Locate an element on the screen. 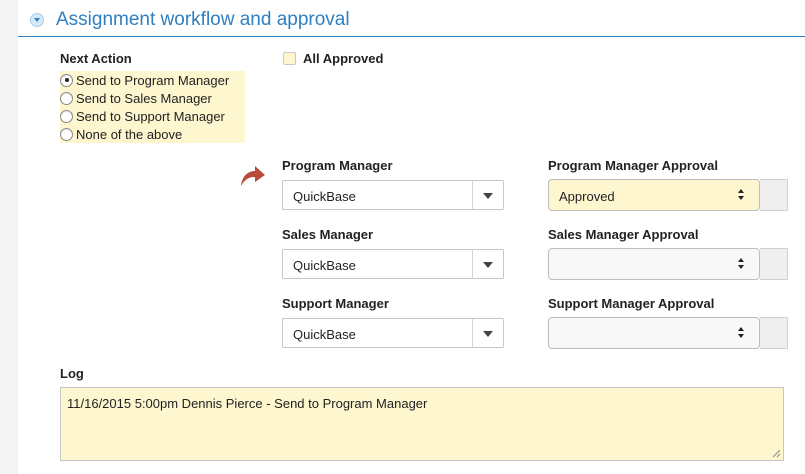 The height and width of the screenshot is (474, 805). radio-send-to-program-manager: Send to Program Manager is located at coordinates (152, 80).